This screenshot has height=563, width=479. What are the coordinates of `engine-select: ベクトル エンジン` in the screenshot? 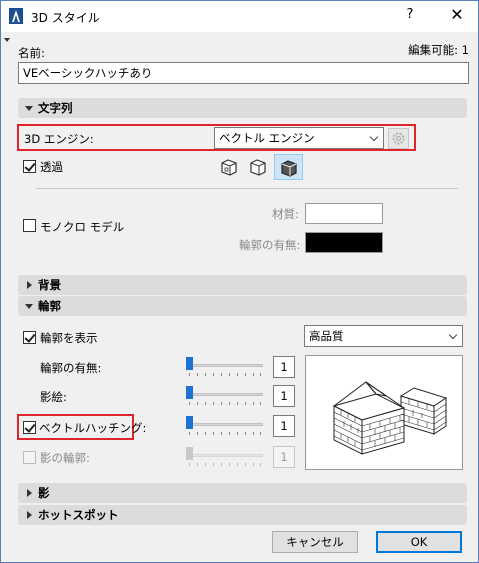 It's located at (299, 138).